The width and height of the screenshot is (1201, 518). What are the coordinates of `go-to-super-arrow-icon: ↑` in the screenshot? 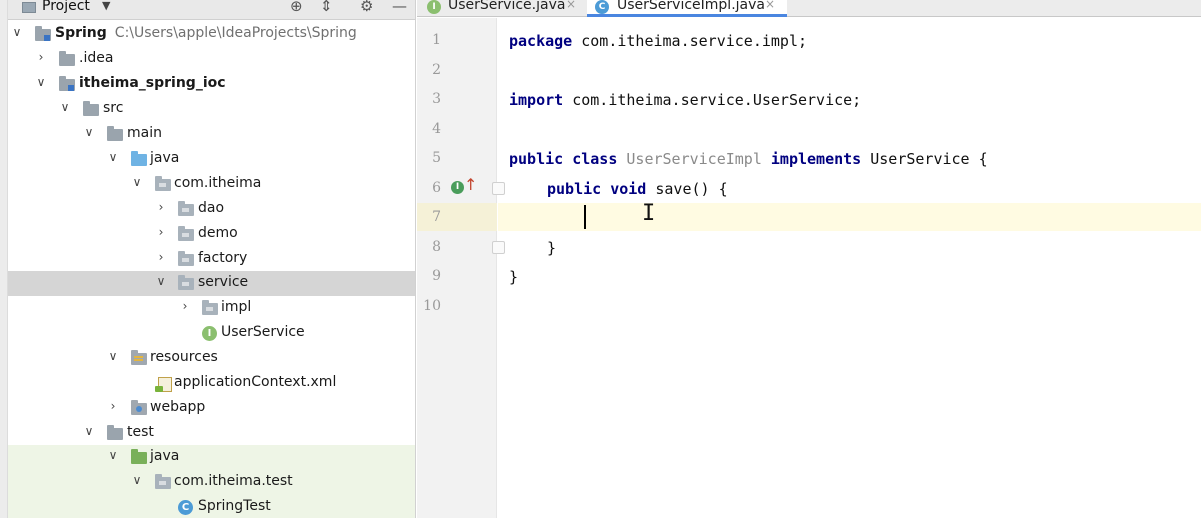 It's located at (470, 184).